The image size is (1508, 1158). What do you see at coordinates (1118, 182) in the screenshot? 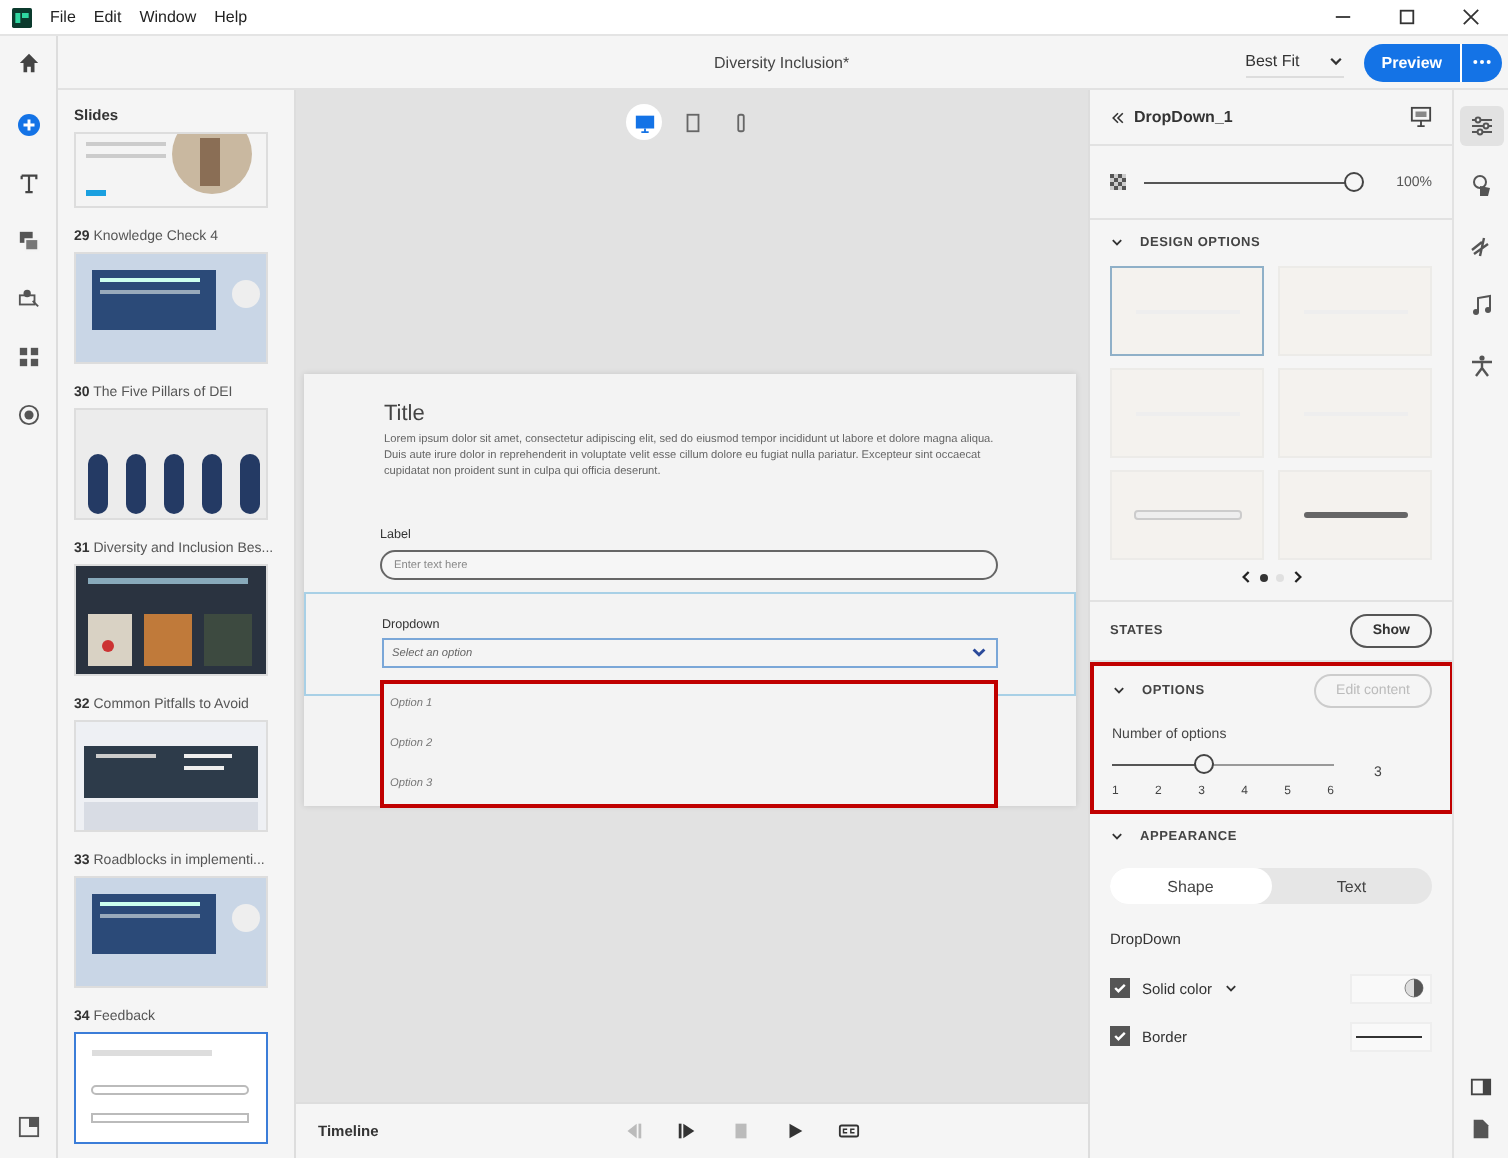
I see `opacity-icon` at bounding box center [1118, 182].